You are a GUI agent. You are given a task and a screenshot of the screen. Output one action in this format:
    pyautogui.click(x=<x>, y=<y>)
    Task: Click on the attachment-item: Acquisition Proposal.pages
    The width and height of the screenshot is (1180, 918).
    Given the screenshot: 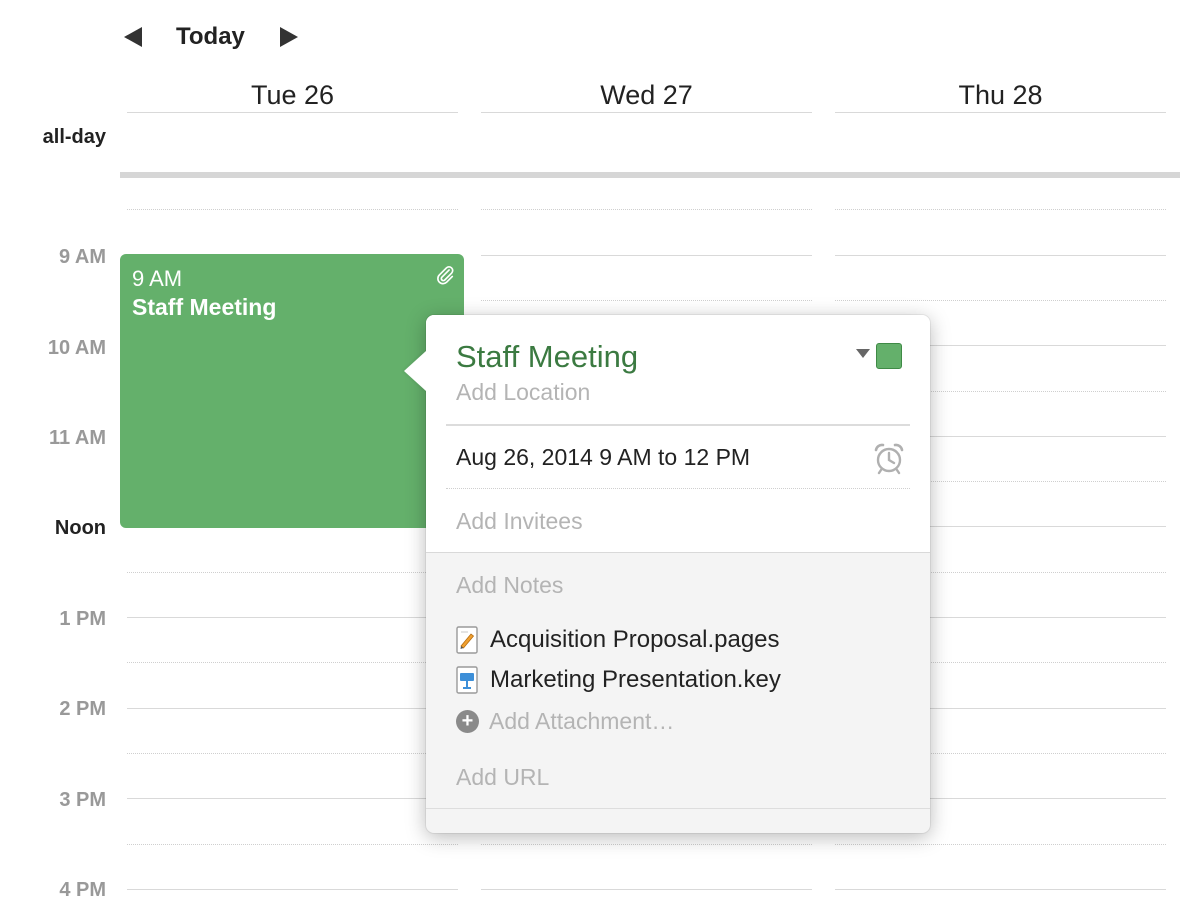 What is the action you would take?
    pyautogui.click(x=618, y=640)
    